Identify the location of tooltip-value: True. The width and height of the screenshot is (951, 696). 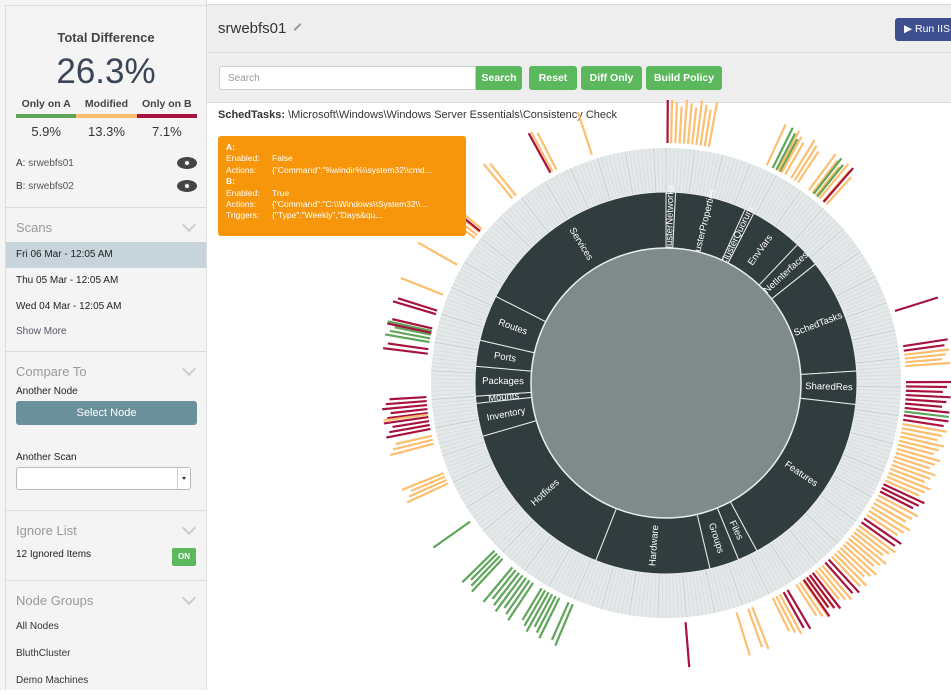
(280, 193).